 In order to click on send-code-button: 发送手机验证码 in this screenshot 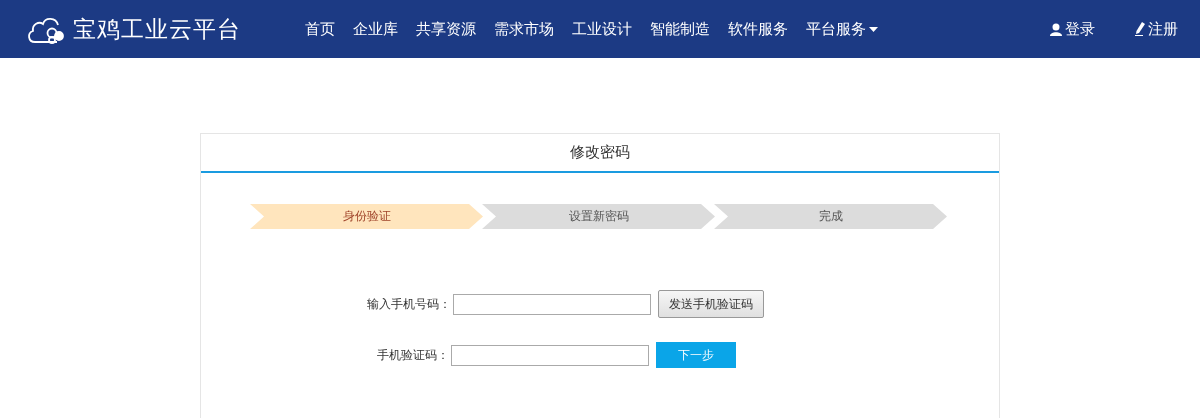, I will do `click(711, 304)`.